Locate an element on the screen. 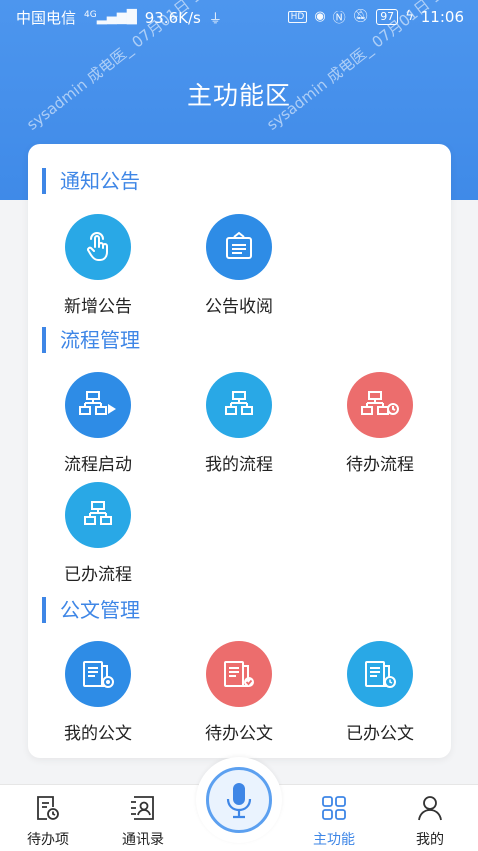 This screenshot has width=478, height=851. tile-pending-documents: 待办公文 is located at coordinates (239, 692).